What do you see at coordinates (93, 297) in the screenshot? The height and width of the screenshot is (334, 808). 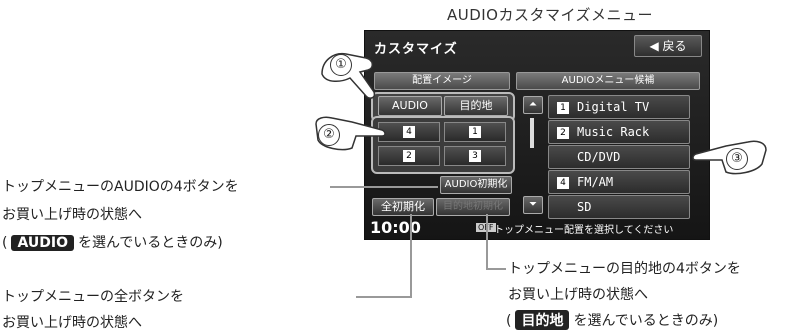 I see `all-reset-desc-line1: トップメニューの全ボタンを` at bounding box center [93, 297].